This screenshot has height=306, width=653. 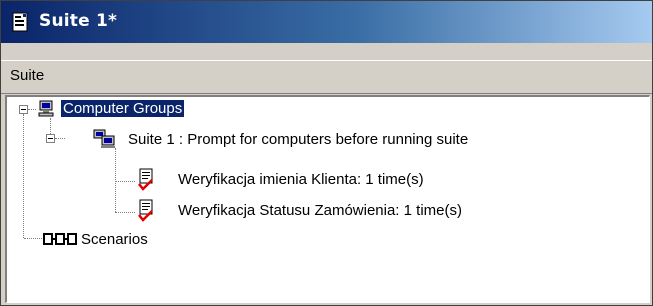 What do you see at coordinates (326, 52) in the screenshot?
I see `titlebar-gap` at bounding box center [326, 52].